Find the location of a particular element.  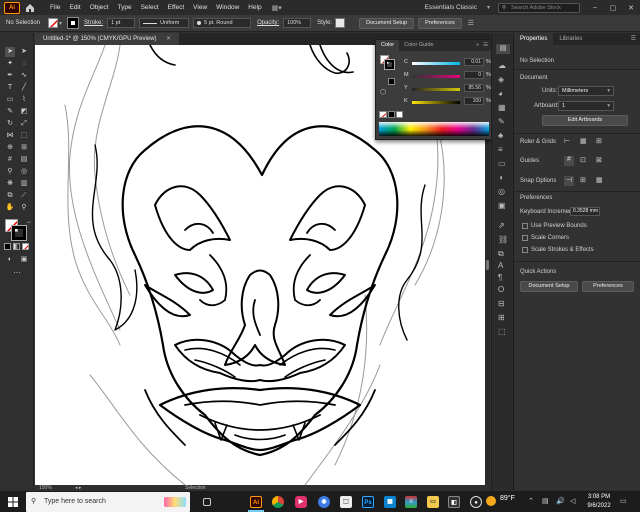

menu-type: Type is located at coordinates (124, 7).